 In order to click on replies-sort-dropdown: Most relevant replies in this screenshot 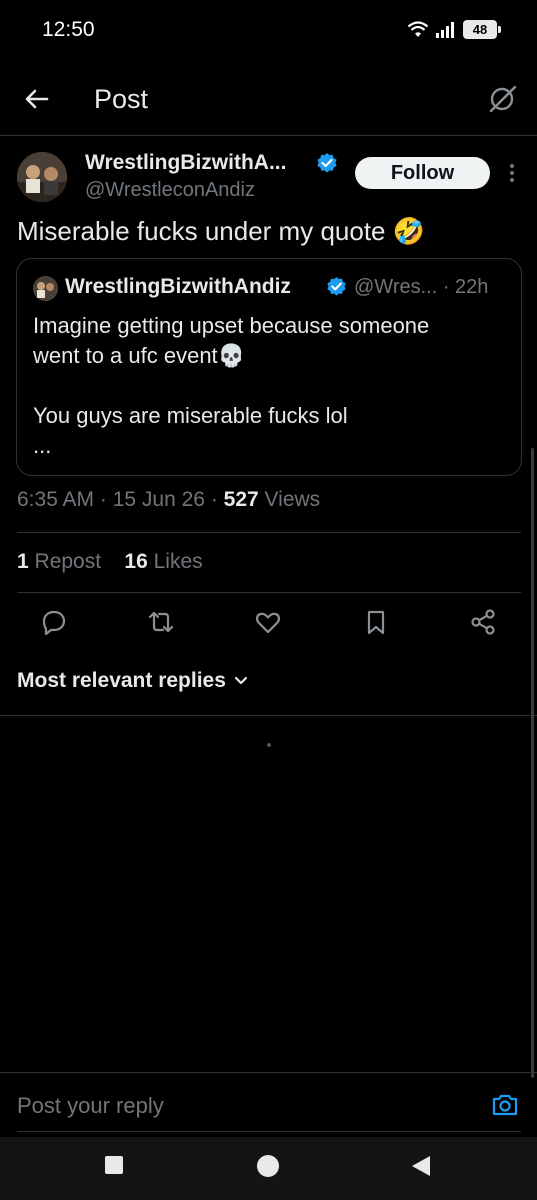, I will do `click(132, 681)`.